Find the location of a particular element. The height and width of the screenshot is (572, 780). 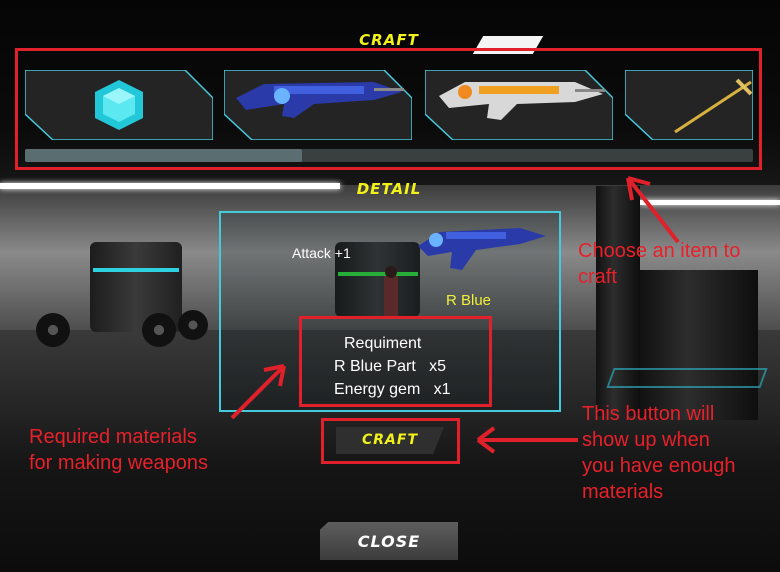

craft-button-face: CRAFT is located at coordinates (390, 440).